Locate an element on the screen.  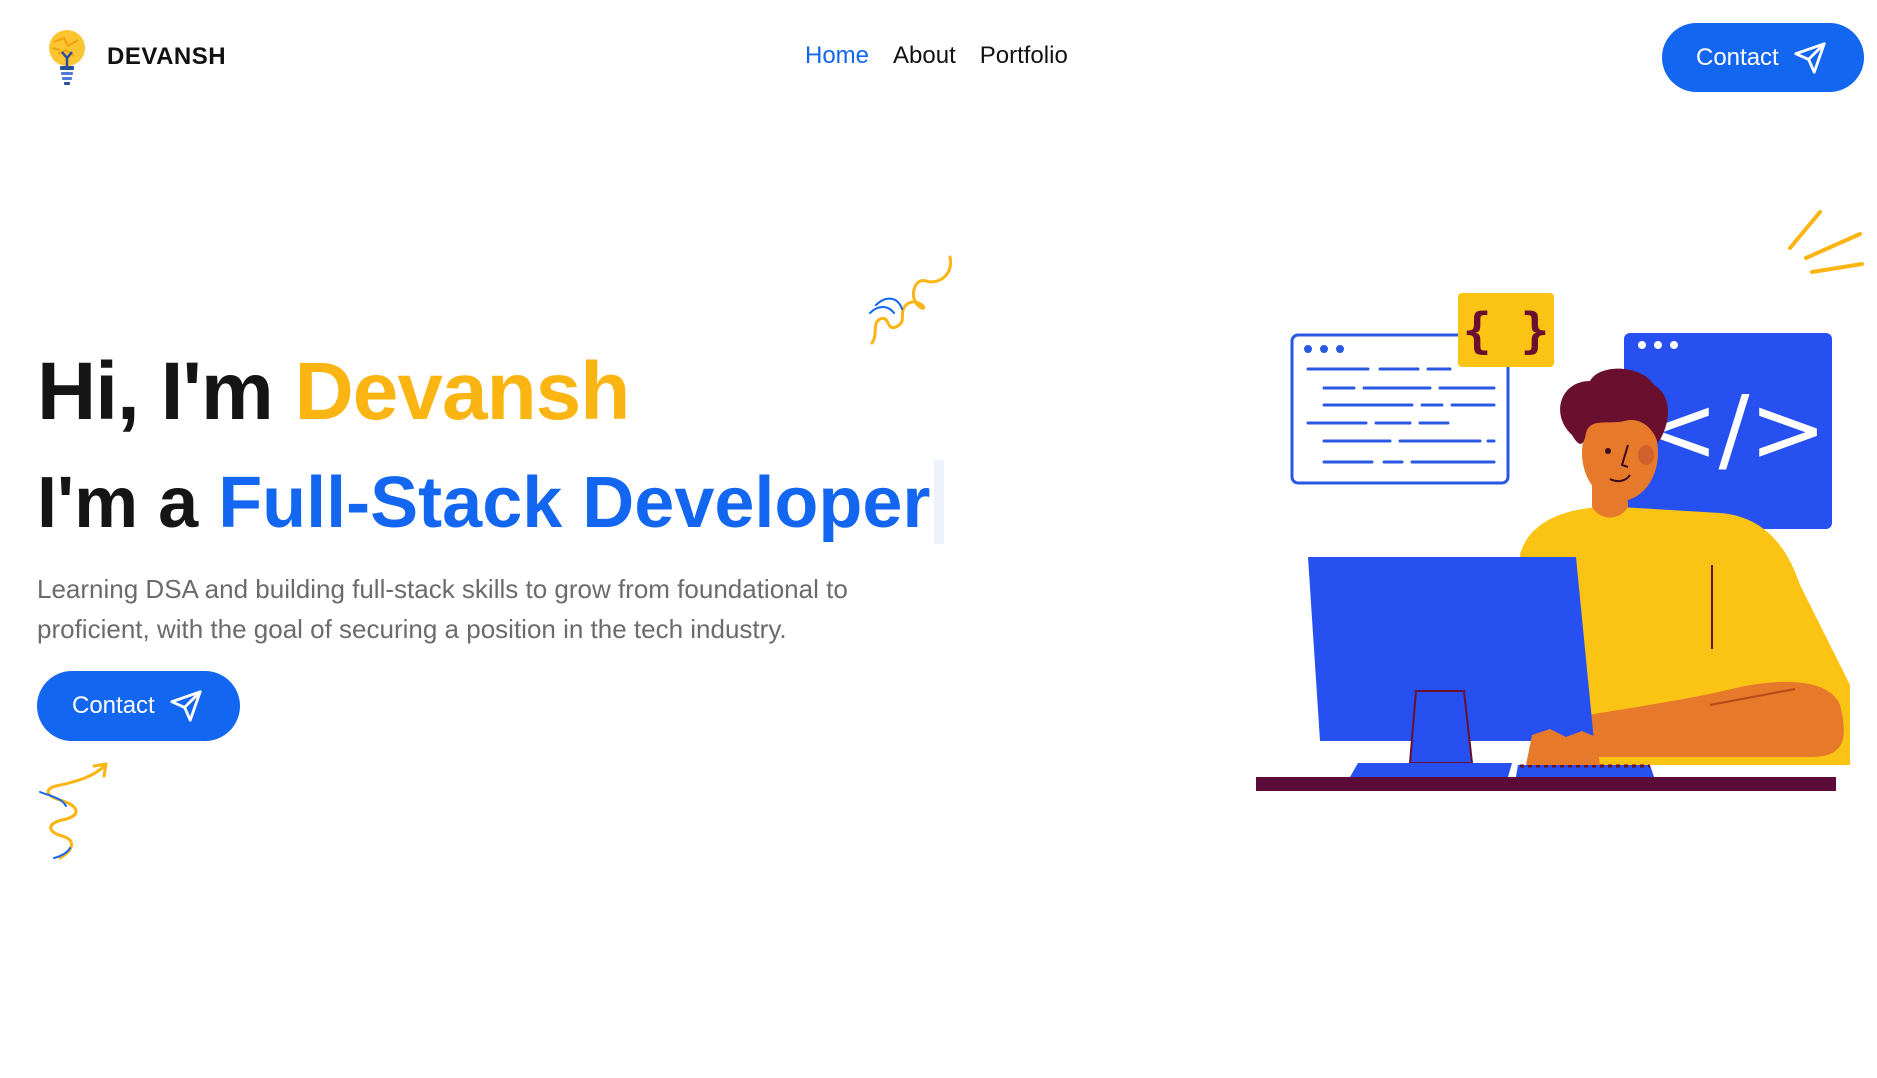
lightbulb-logo-icon is located at coordinates (67, 57).